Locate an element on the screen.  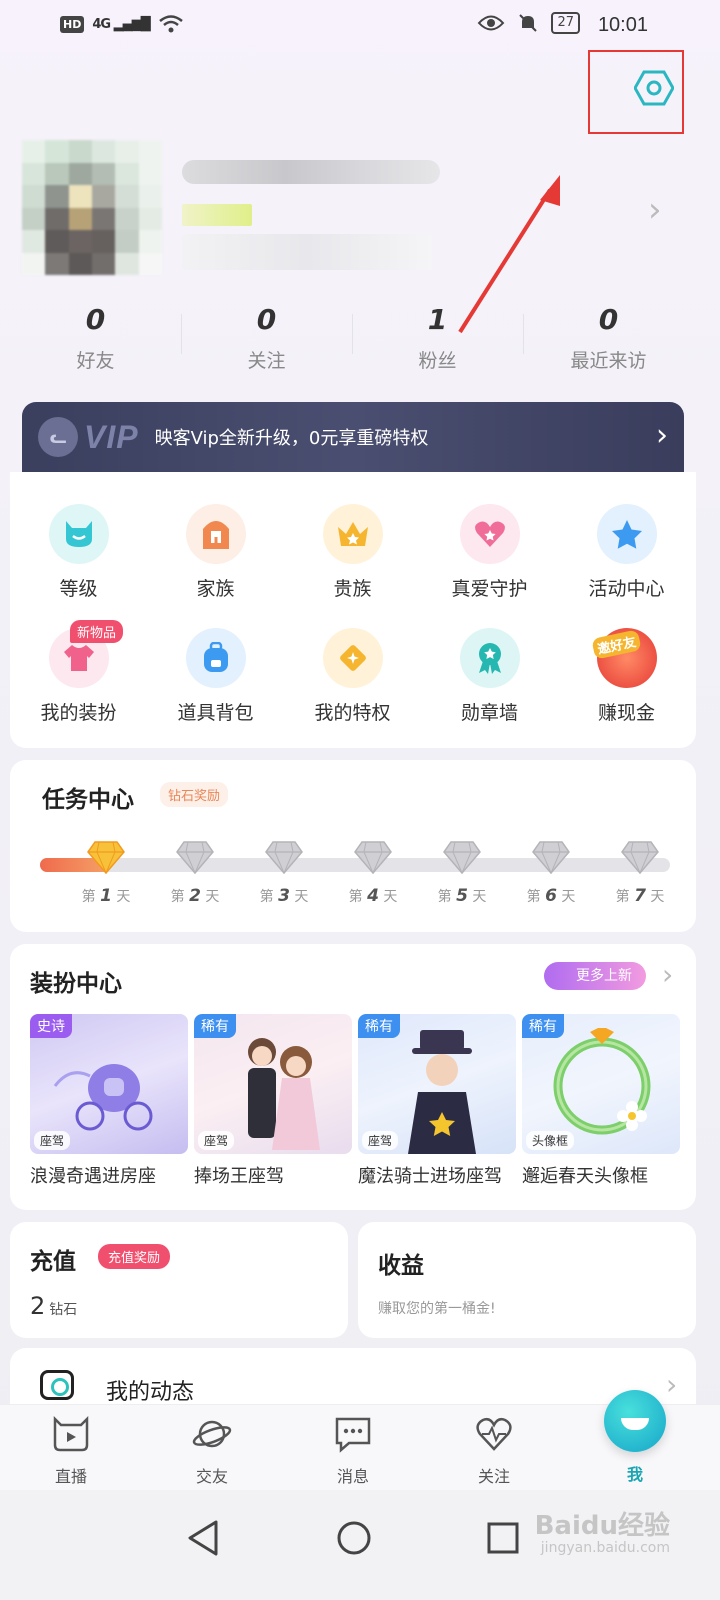
tab-live: 直播 is located at coordinates (71, 1451).